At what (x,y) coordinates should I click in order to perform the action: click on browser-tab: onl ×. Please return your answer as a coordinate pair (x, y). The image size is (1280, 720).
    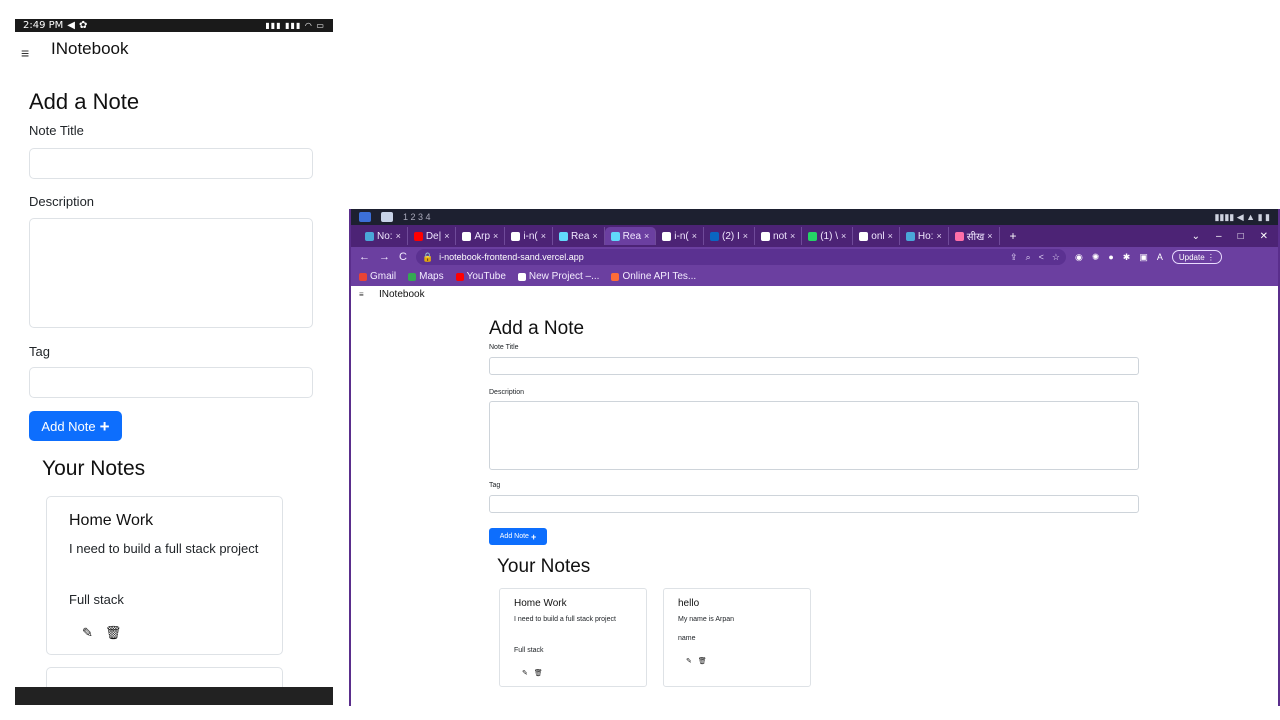
    Looking at the image, I should click on (876, 236).